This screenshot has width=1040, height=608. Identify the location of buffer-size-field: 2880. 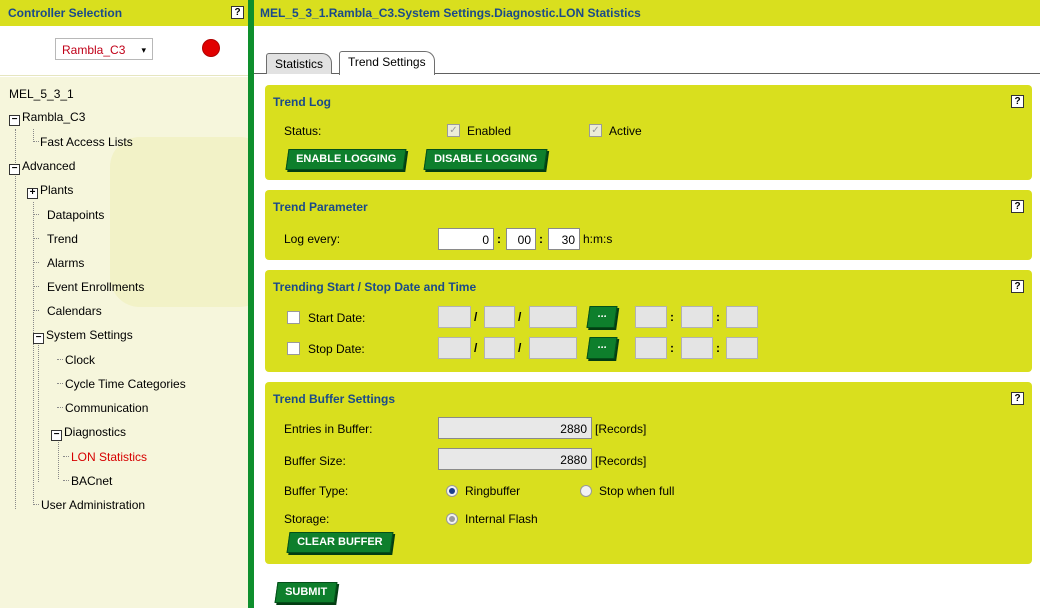
(515, 459).